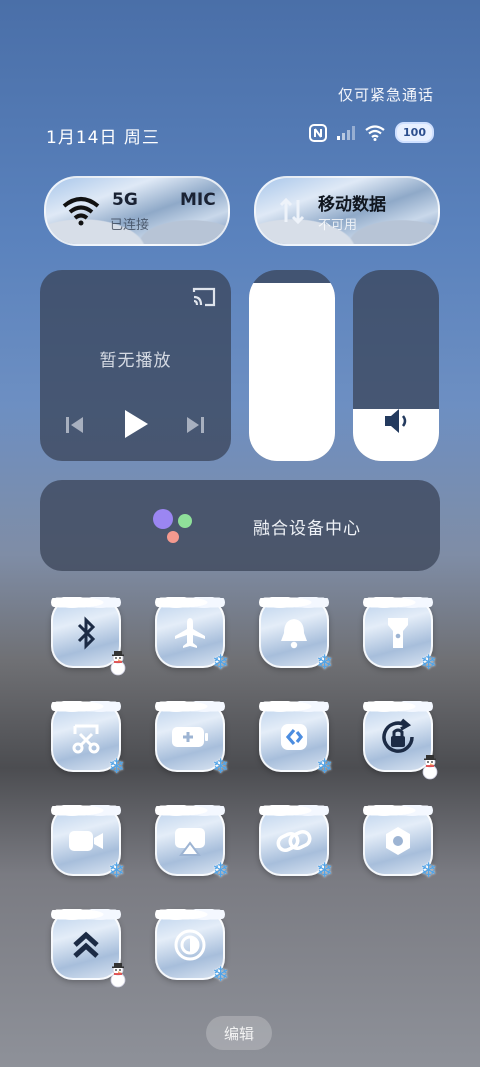  I want to click on toggle-battery-saver: ❄, so click(192, 738).